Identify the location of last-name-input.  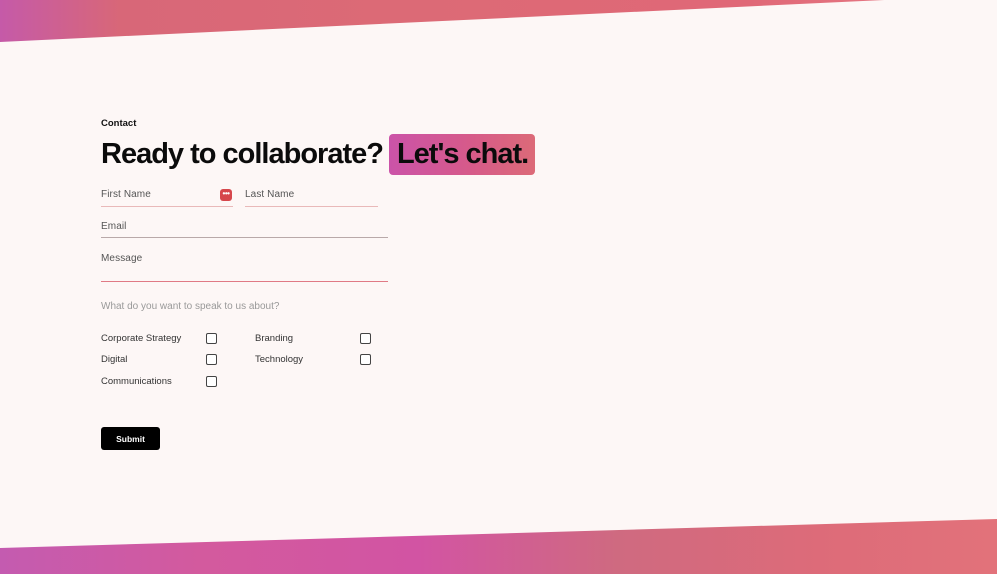
(311, 197).